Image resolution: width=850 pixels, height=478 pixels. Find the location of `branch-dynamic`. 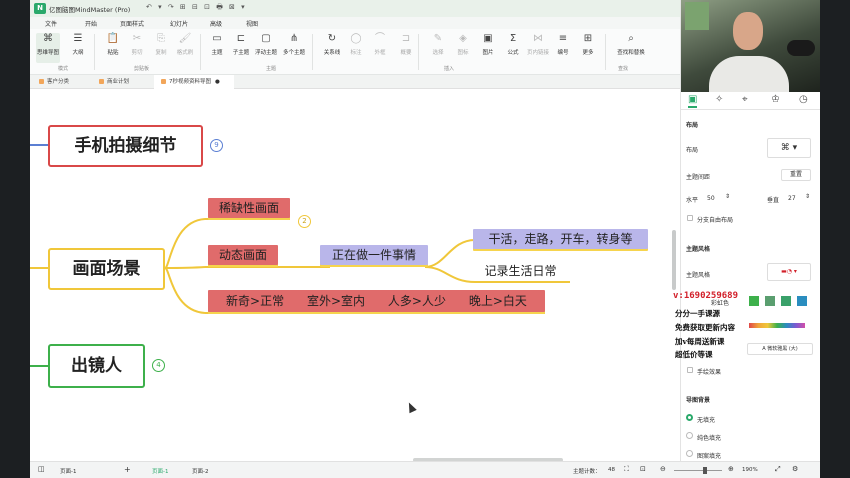

branch-dynamic is located at coordinates (185, 267).